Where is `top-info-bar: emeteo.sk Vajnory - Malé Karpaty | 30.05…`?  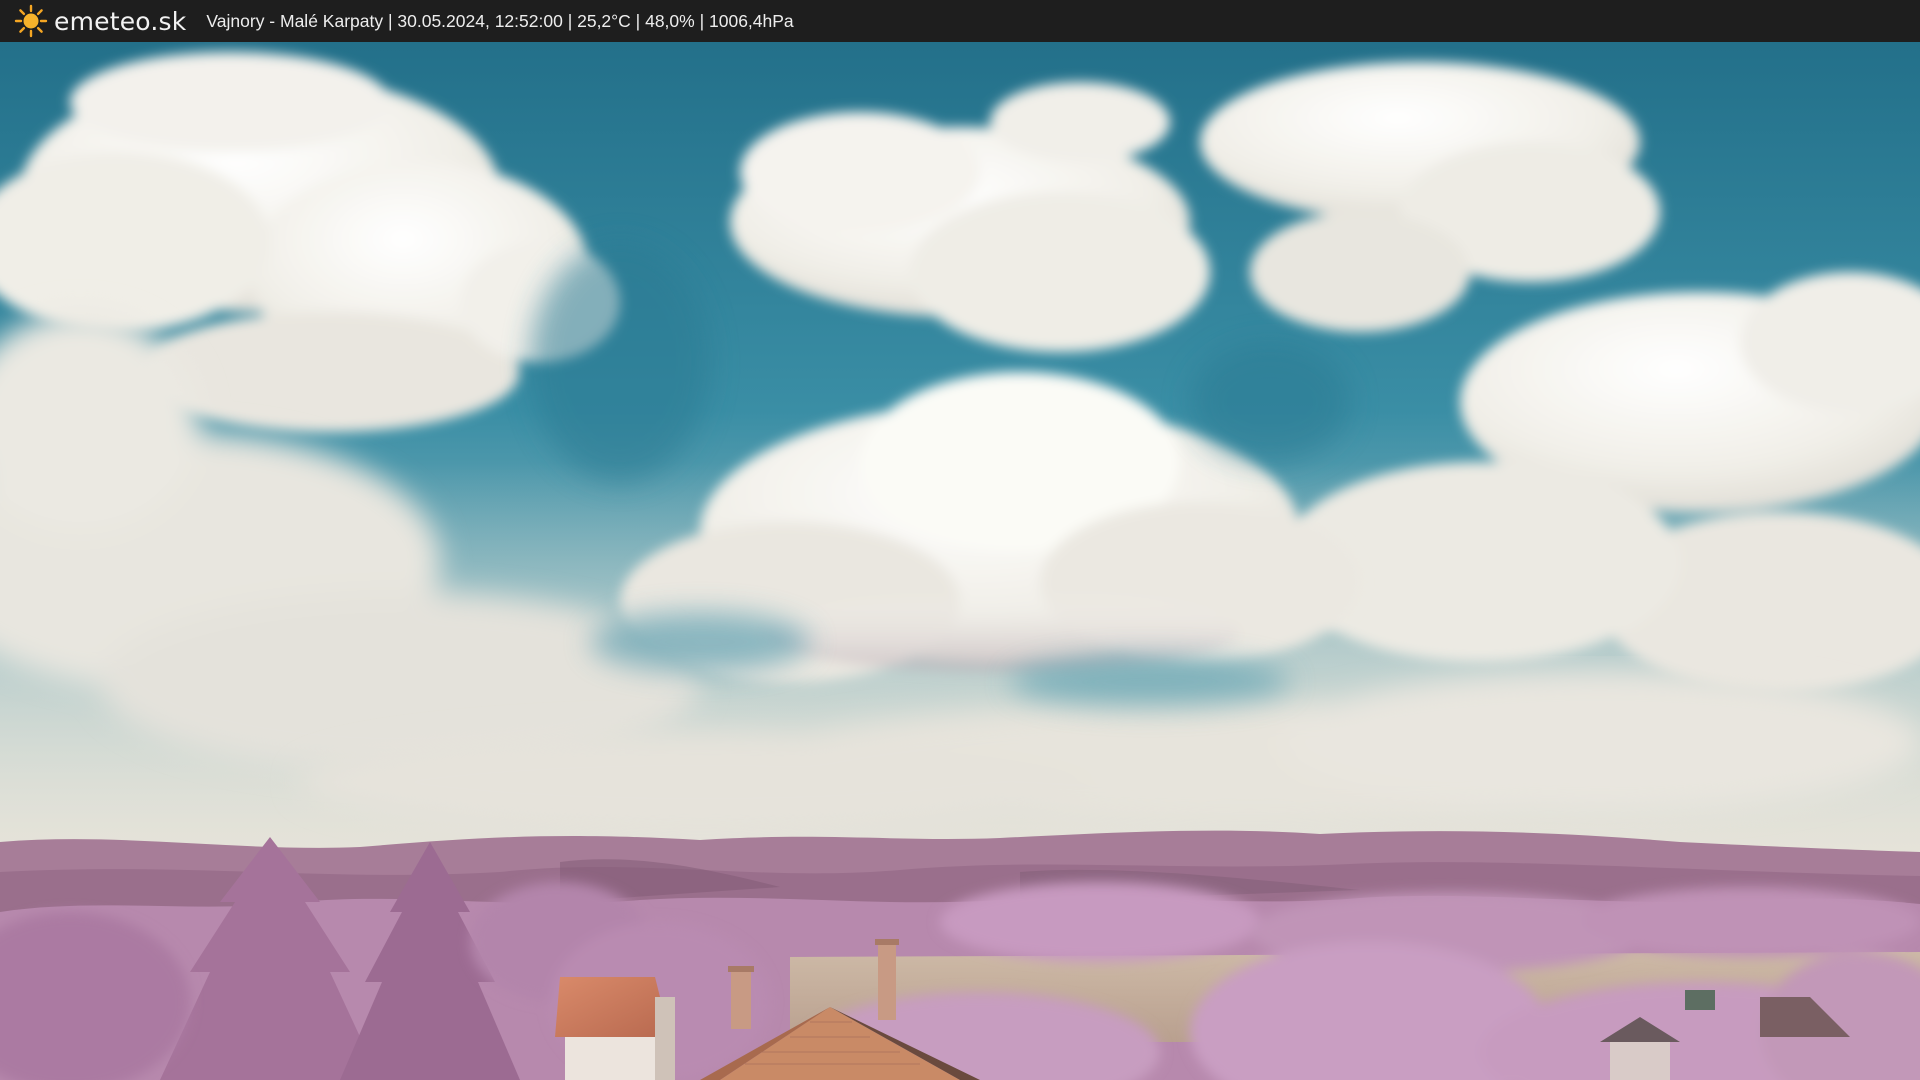
top-info-bar: emeteo.sk Vajnory - Malé Karpaty | 30.05… is located at coordinates (960, 21).